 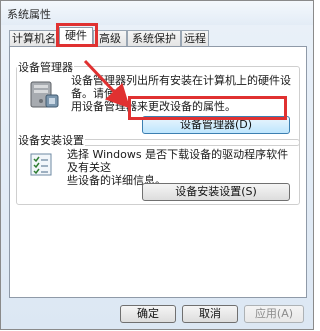 I want to click on apply-button: 应用(A), so click(x=274, y=314).